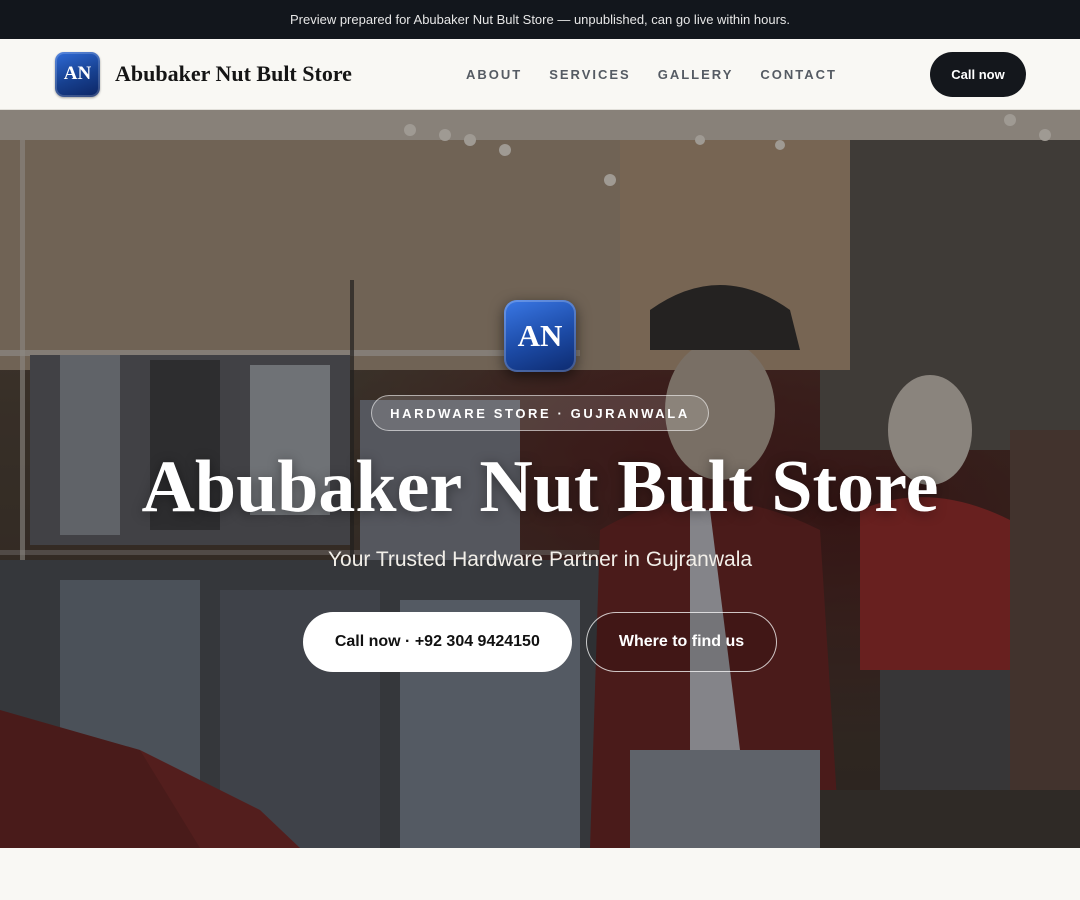 The height and width of the screenshot is (900, 1080). Describe the element at coordinates (437, 642) in the screenshot. I see `hero-call-button: Call now · +92 304 9424150` at that location.